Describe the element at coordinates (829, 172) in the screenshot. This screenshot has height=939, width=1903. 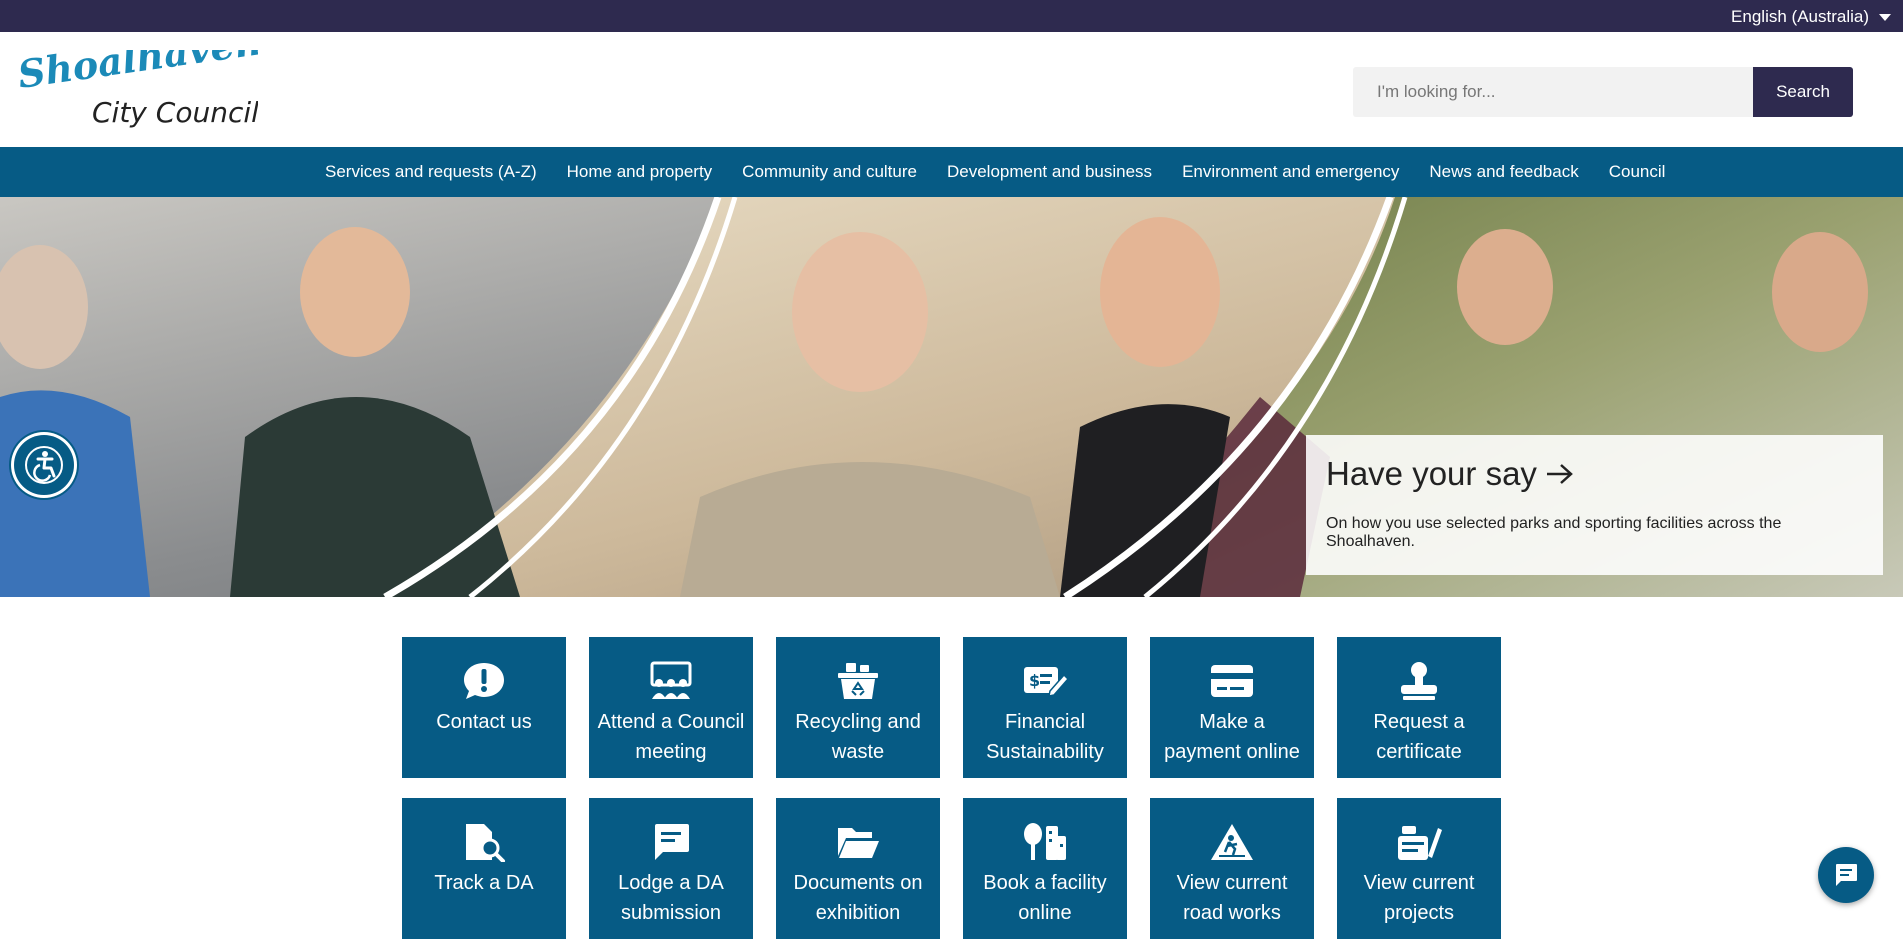
I see `nav-item-community-culture: Community and culture` at that location.